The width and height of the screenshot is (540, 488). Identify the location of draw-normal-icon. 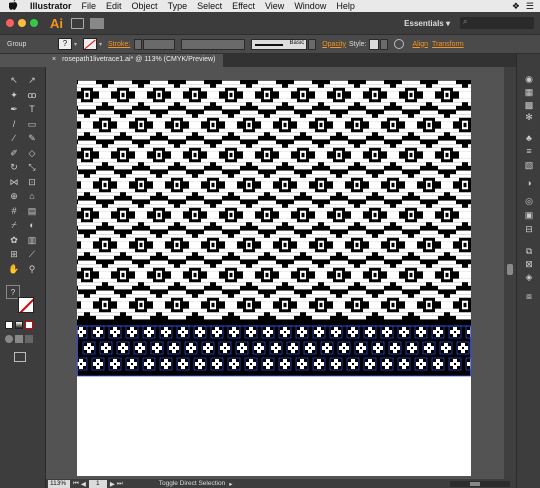
(9, 339).